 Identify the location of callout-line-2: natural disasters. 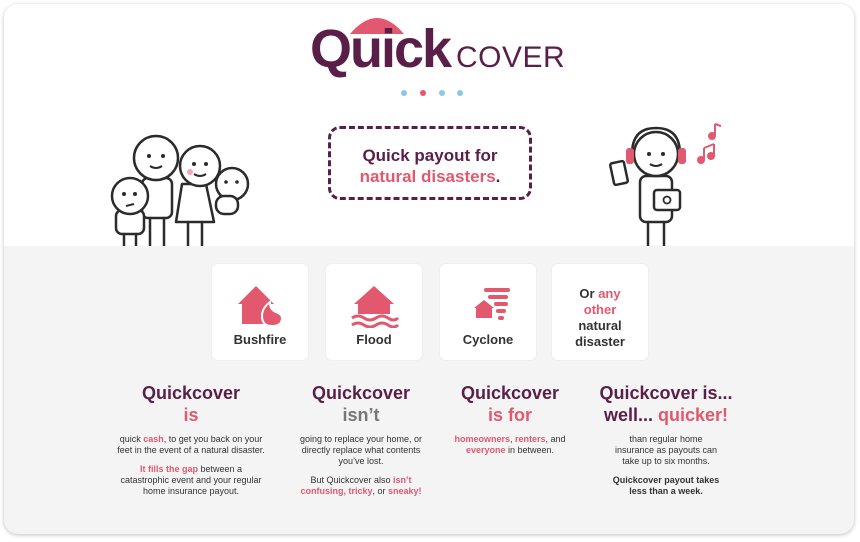
(427, 176).